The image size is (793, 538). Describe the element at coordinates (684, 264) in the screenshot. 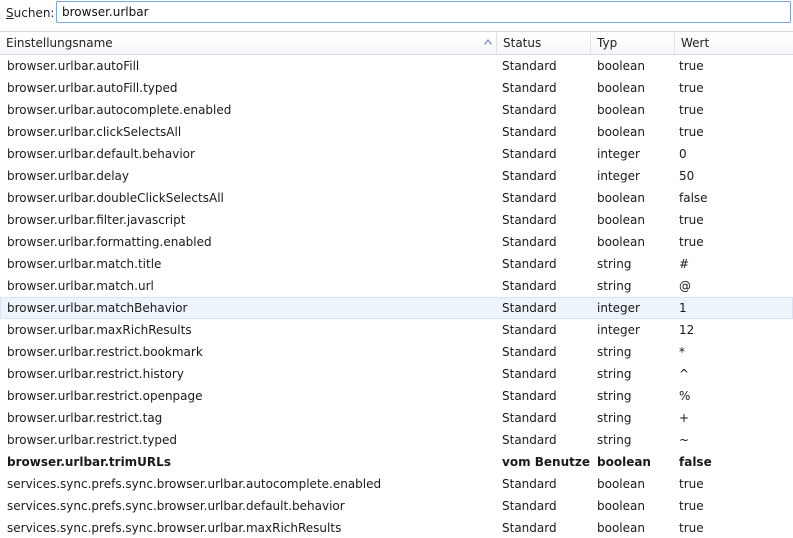

I see `pref-value: #` at that location.